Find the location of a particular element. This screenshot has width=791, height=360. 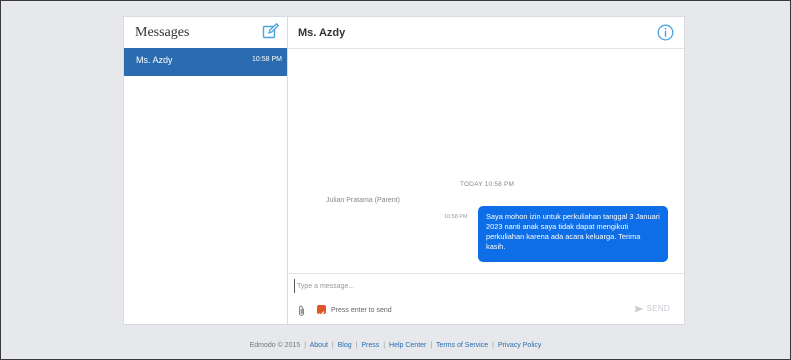

message-composer: Press enter to send SEND is located at coordinates (486, 299).